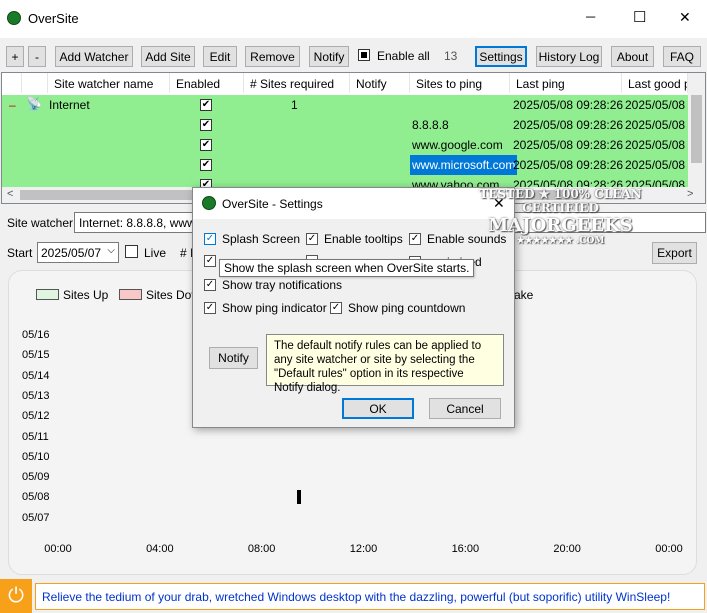 The width and height of the screenshot is (707, 613). Describe the element at coordinates (566, 83) in the screenshot. I see `column-header: Last ping` at that location.